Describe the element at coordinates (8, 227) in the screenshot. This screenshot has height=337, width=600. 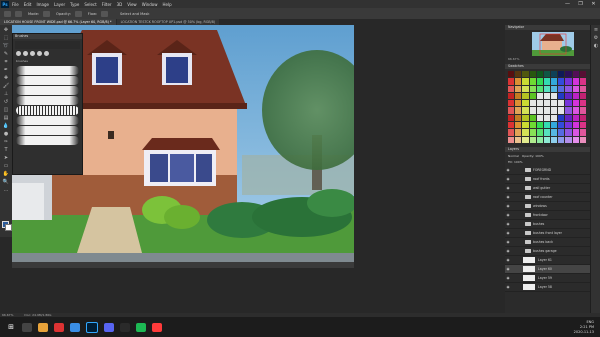
I see `background-color-swatch` at that location.